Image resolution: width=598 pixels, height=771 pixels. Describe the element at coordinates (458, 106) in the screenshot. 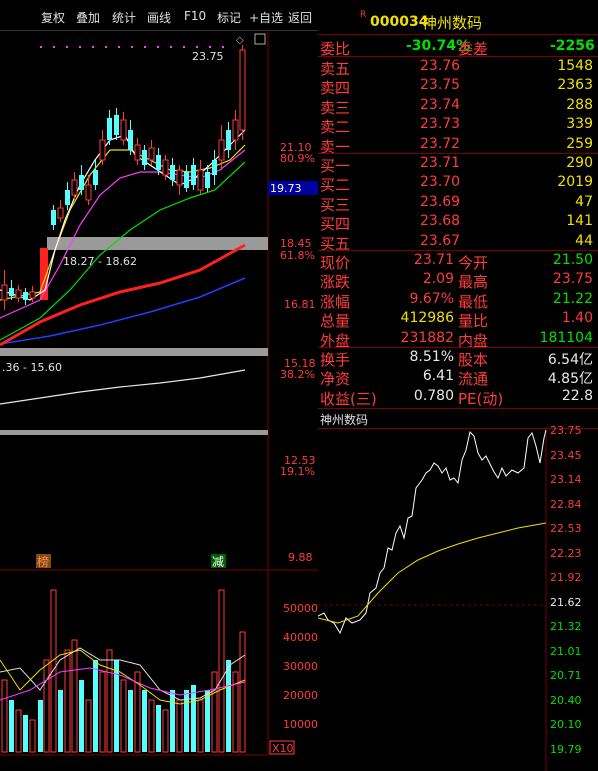

I see `ask-row: 卖三 23.74 288` at that location.